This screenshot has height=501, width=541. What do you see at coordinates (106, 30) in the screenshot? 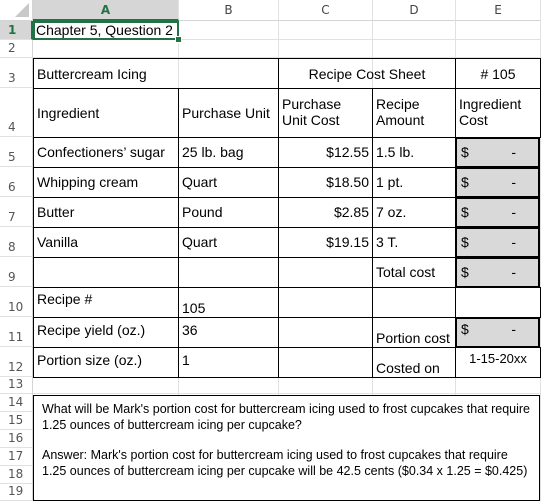
I see `active-cell-outline` at bounding box center [106, 30].